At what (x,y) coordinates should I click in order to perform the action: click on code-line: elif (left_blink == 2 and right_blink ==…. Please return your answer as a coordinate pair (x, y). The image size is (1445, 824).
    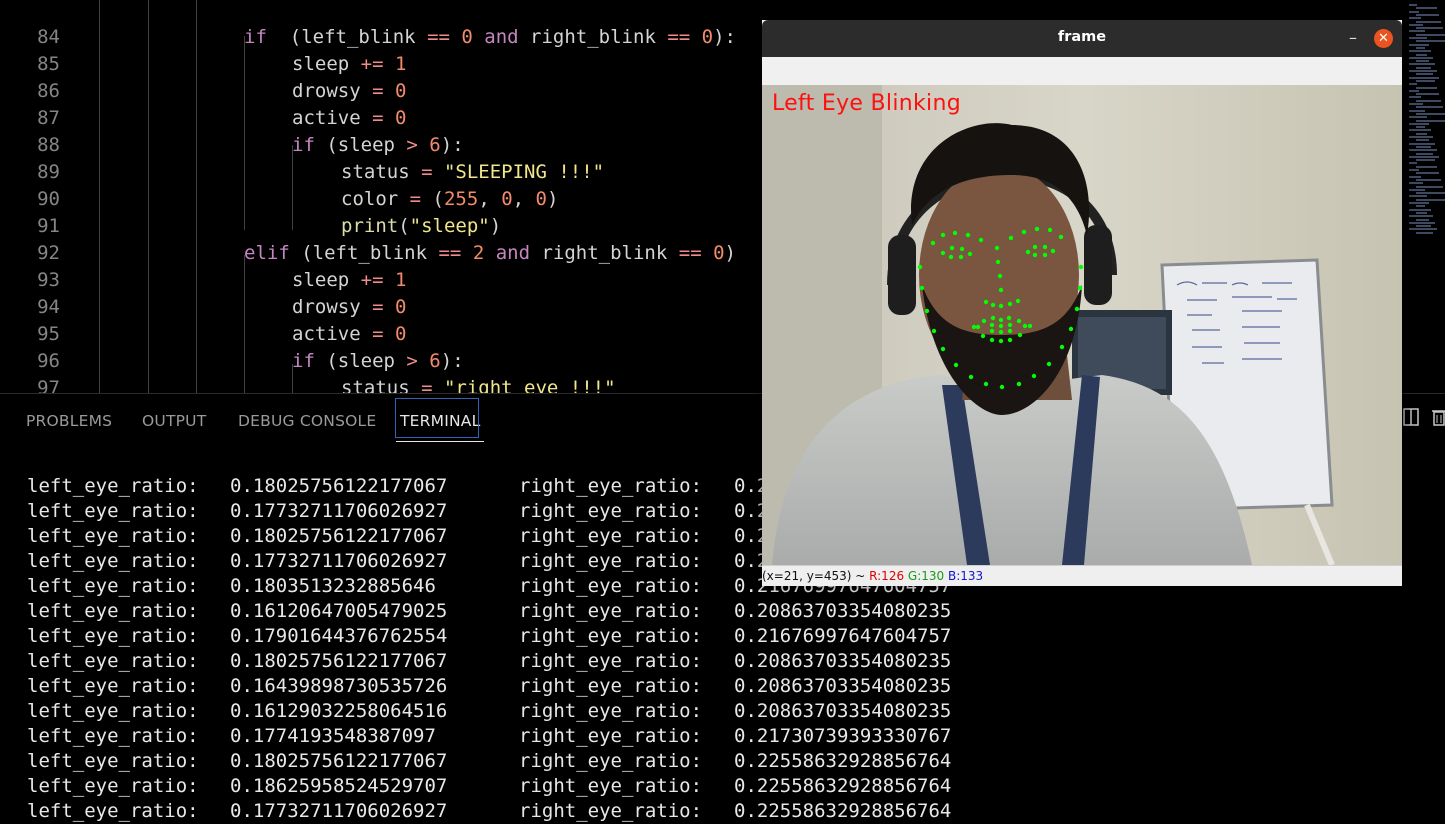
    Looking at the image, I should click on (490, 253).